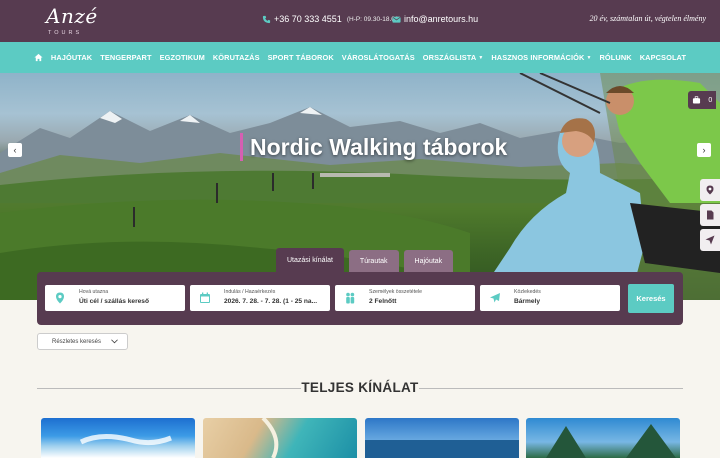  What do you see at coordinates (495, 298) in the screenshot?
I see `airplane-icon` at bounding box center [495, 298].